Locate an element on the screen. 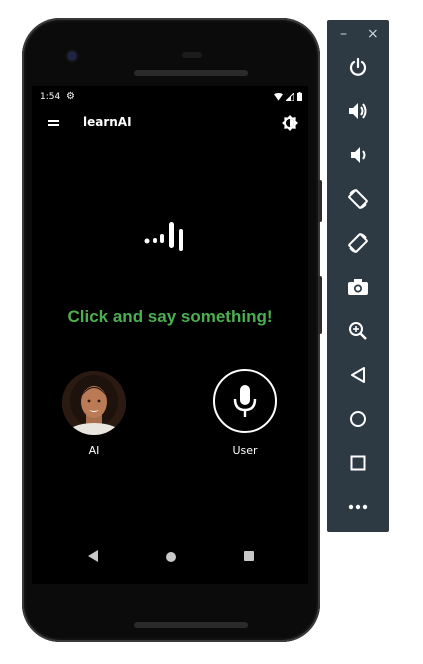  side-button-volume is located at coordinates (320, 305).